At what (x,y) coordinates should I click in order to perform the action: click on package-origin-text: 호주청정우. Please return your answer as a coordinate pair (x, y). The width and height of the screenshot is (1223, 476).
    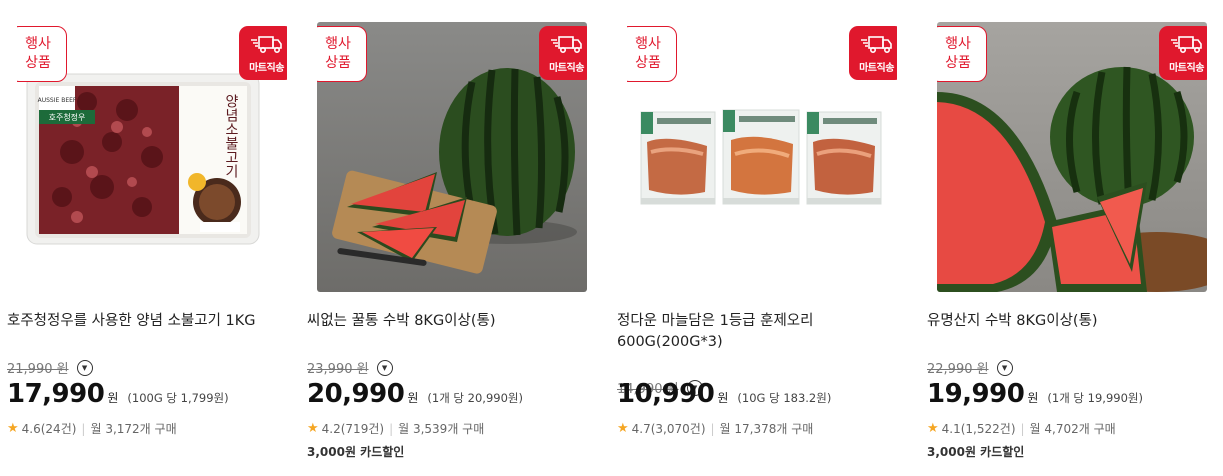
    Looking at the image, I should click on (67, 117).